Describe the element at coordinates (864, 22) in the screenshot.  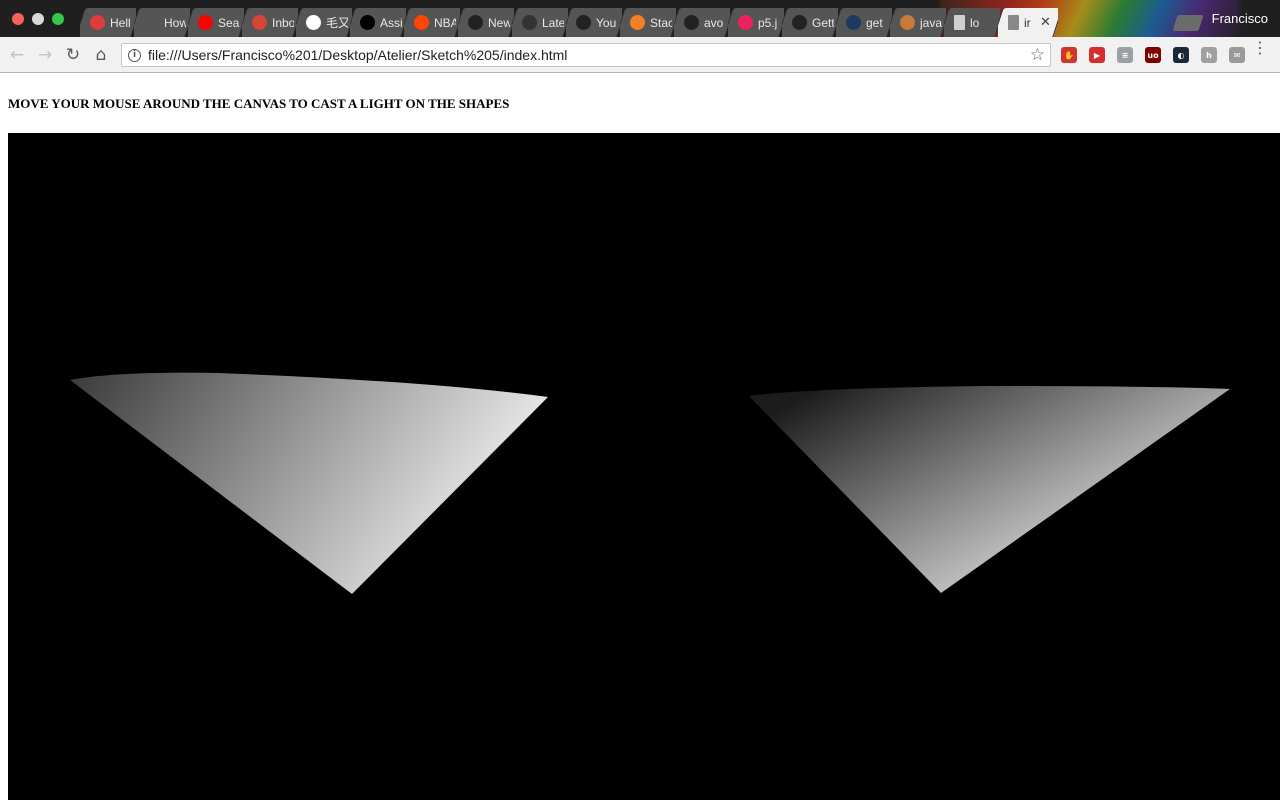
I see `tab: get` at that location.